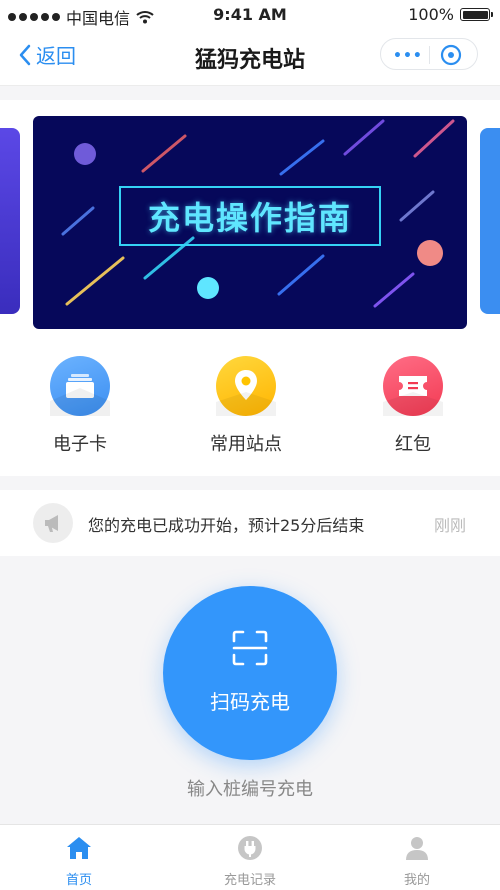 The width and height of the screenshot is (500, 890). Describe the element at coordinates (476, 14) in the screenshot. I see `battery-icon` at that location.